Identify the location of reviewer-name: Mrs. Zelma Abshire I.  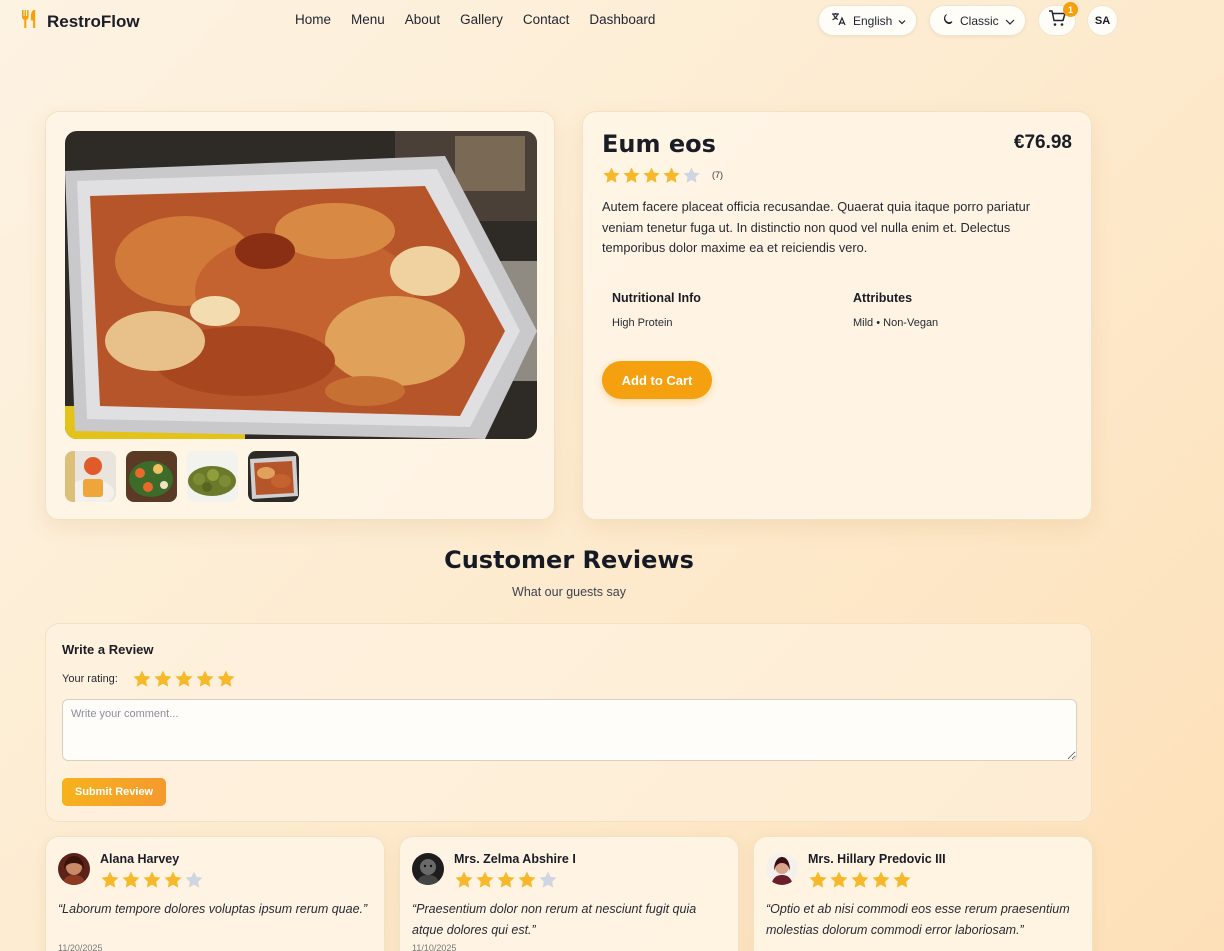
(515, 859).